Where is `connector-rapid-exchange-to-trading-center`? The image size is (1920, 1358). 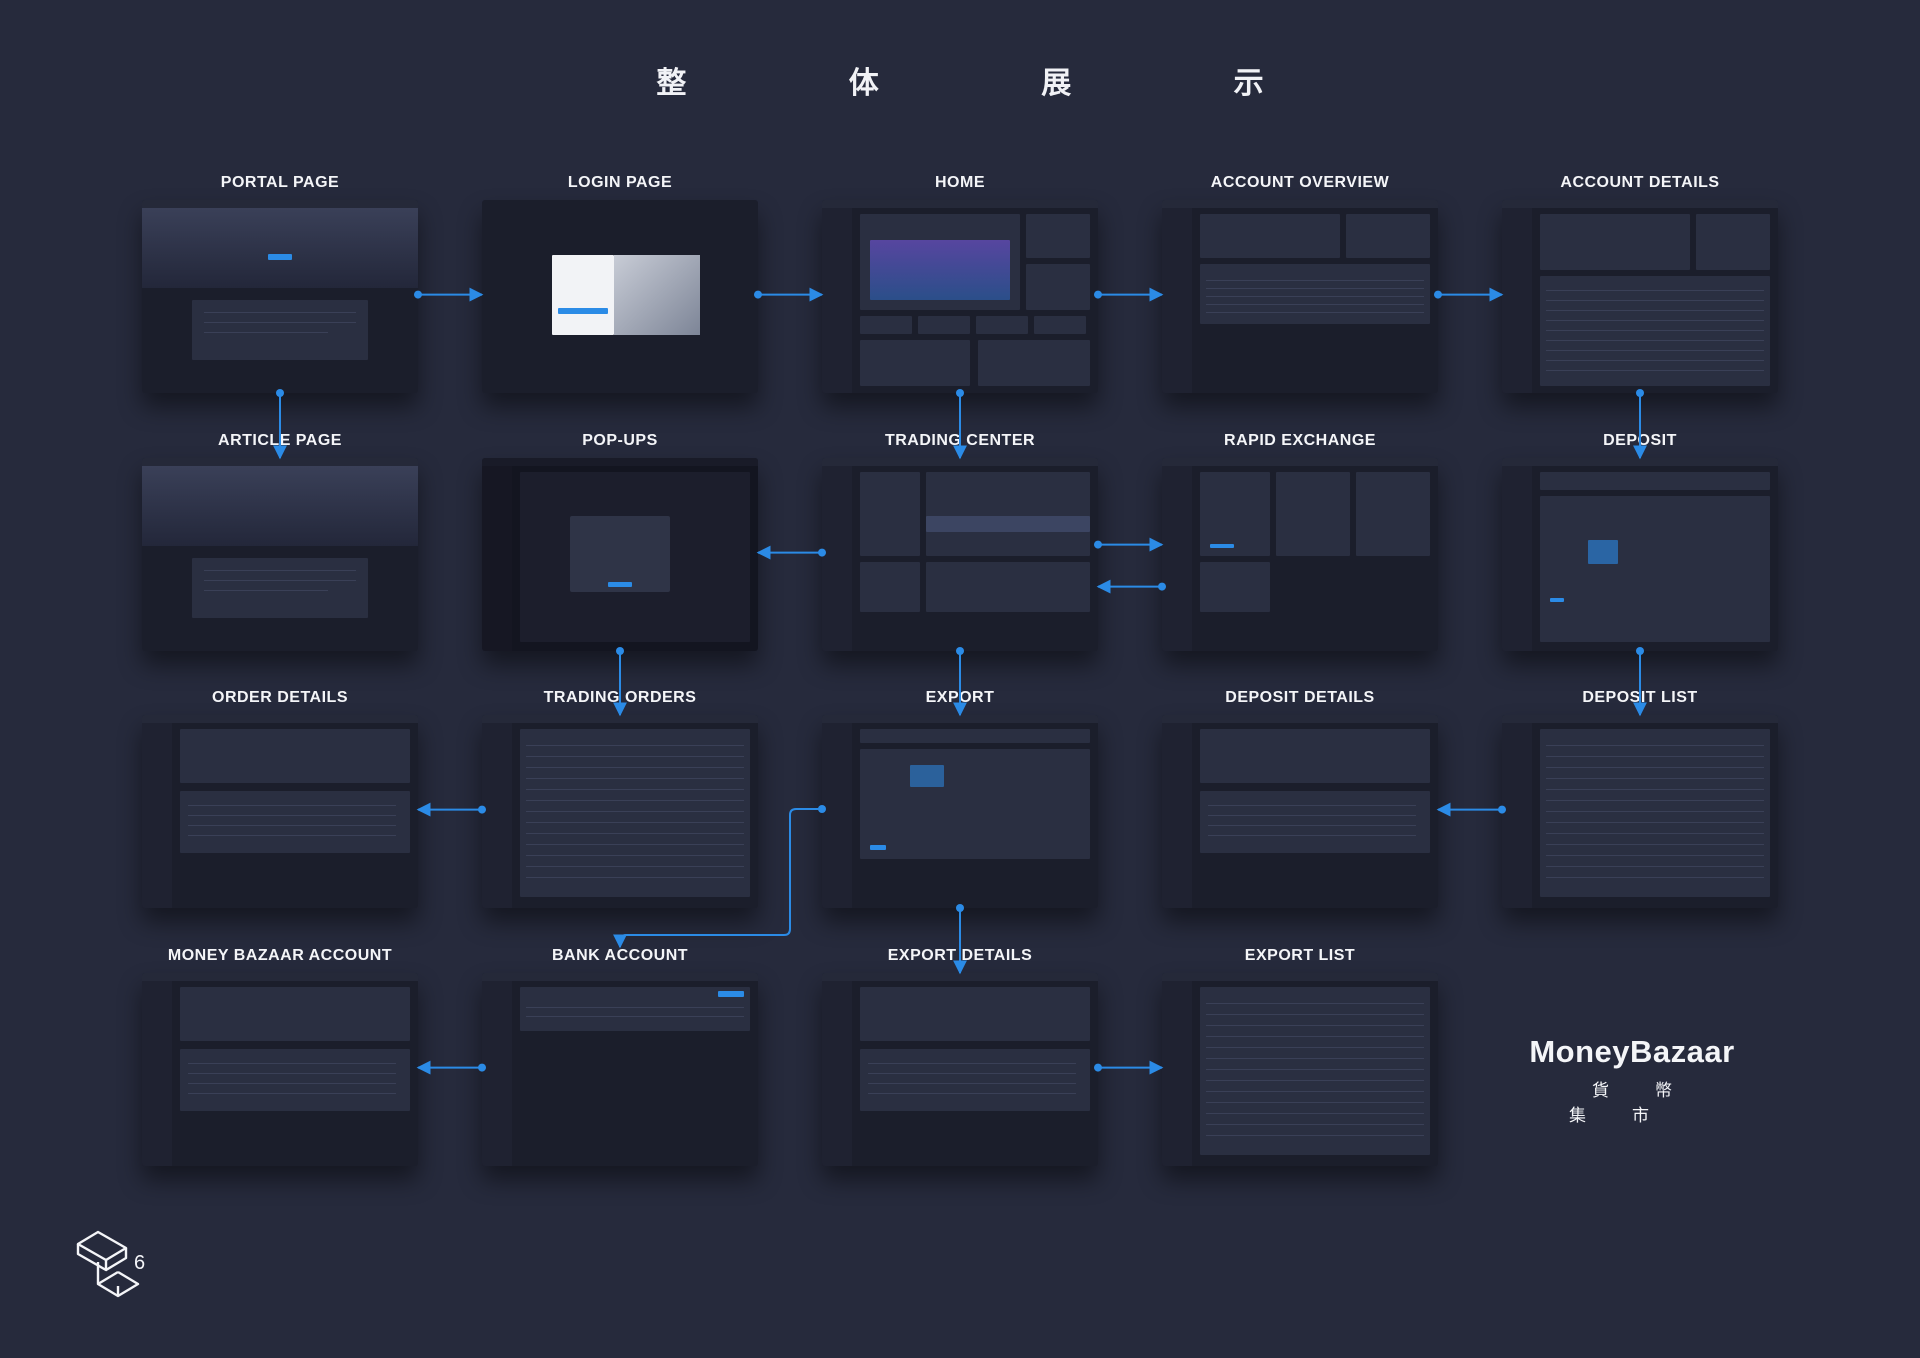
connector-rapid-exchange-to-trading-center is located at coordinates (1131, 586).